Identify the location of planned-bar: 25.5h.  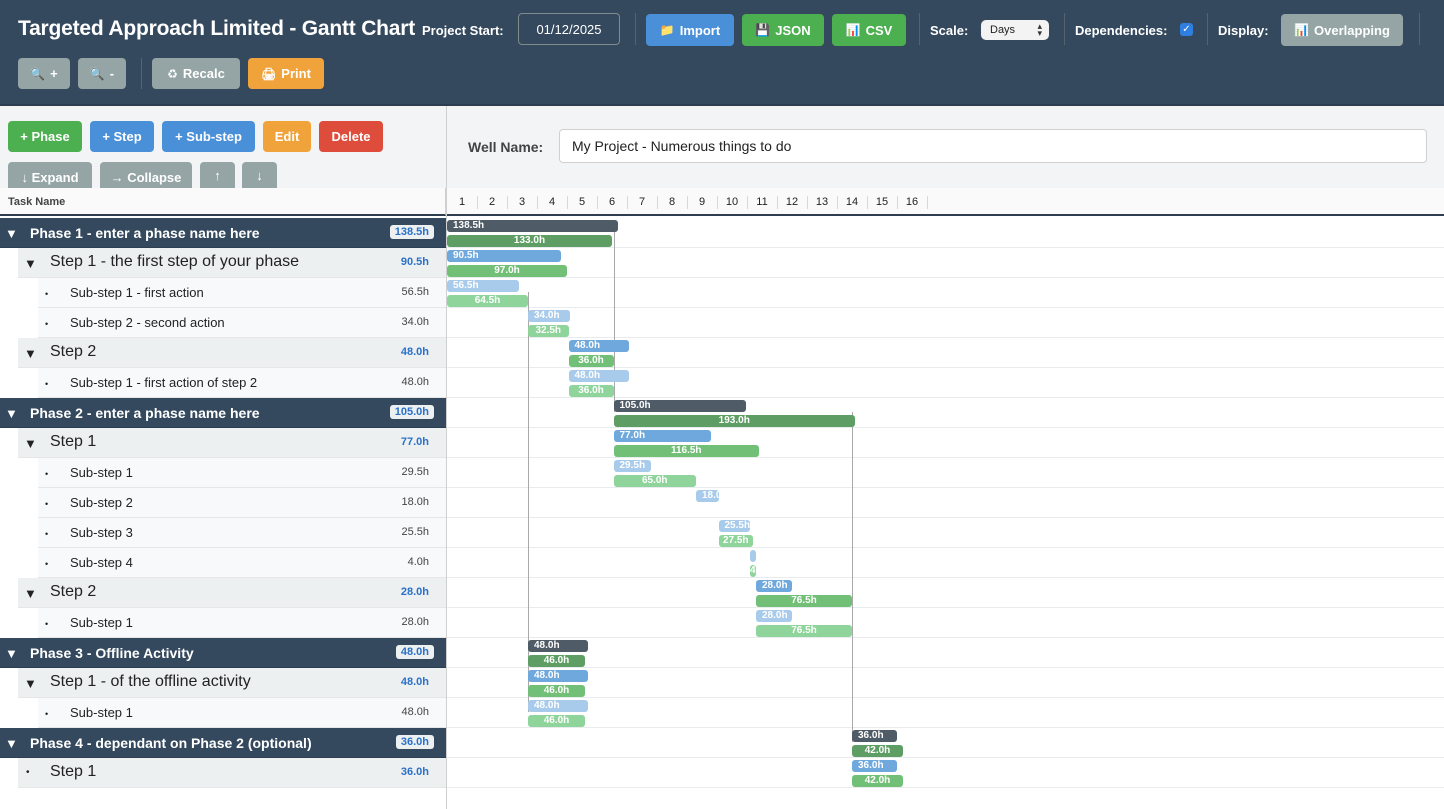
(734, 526).